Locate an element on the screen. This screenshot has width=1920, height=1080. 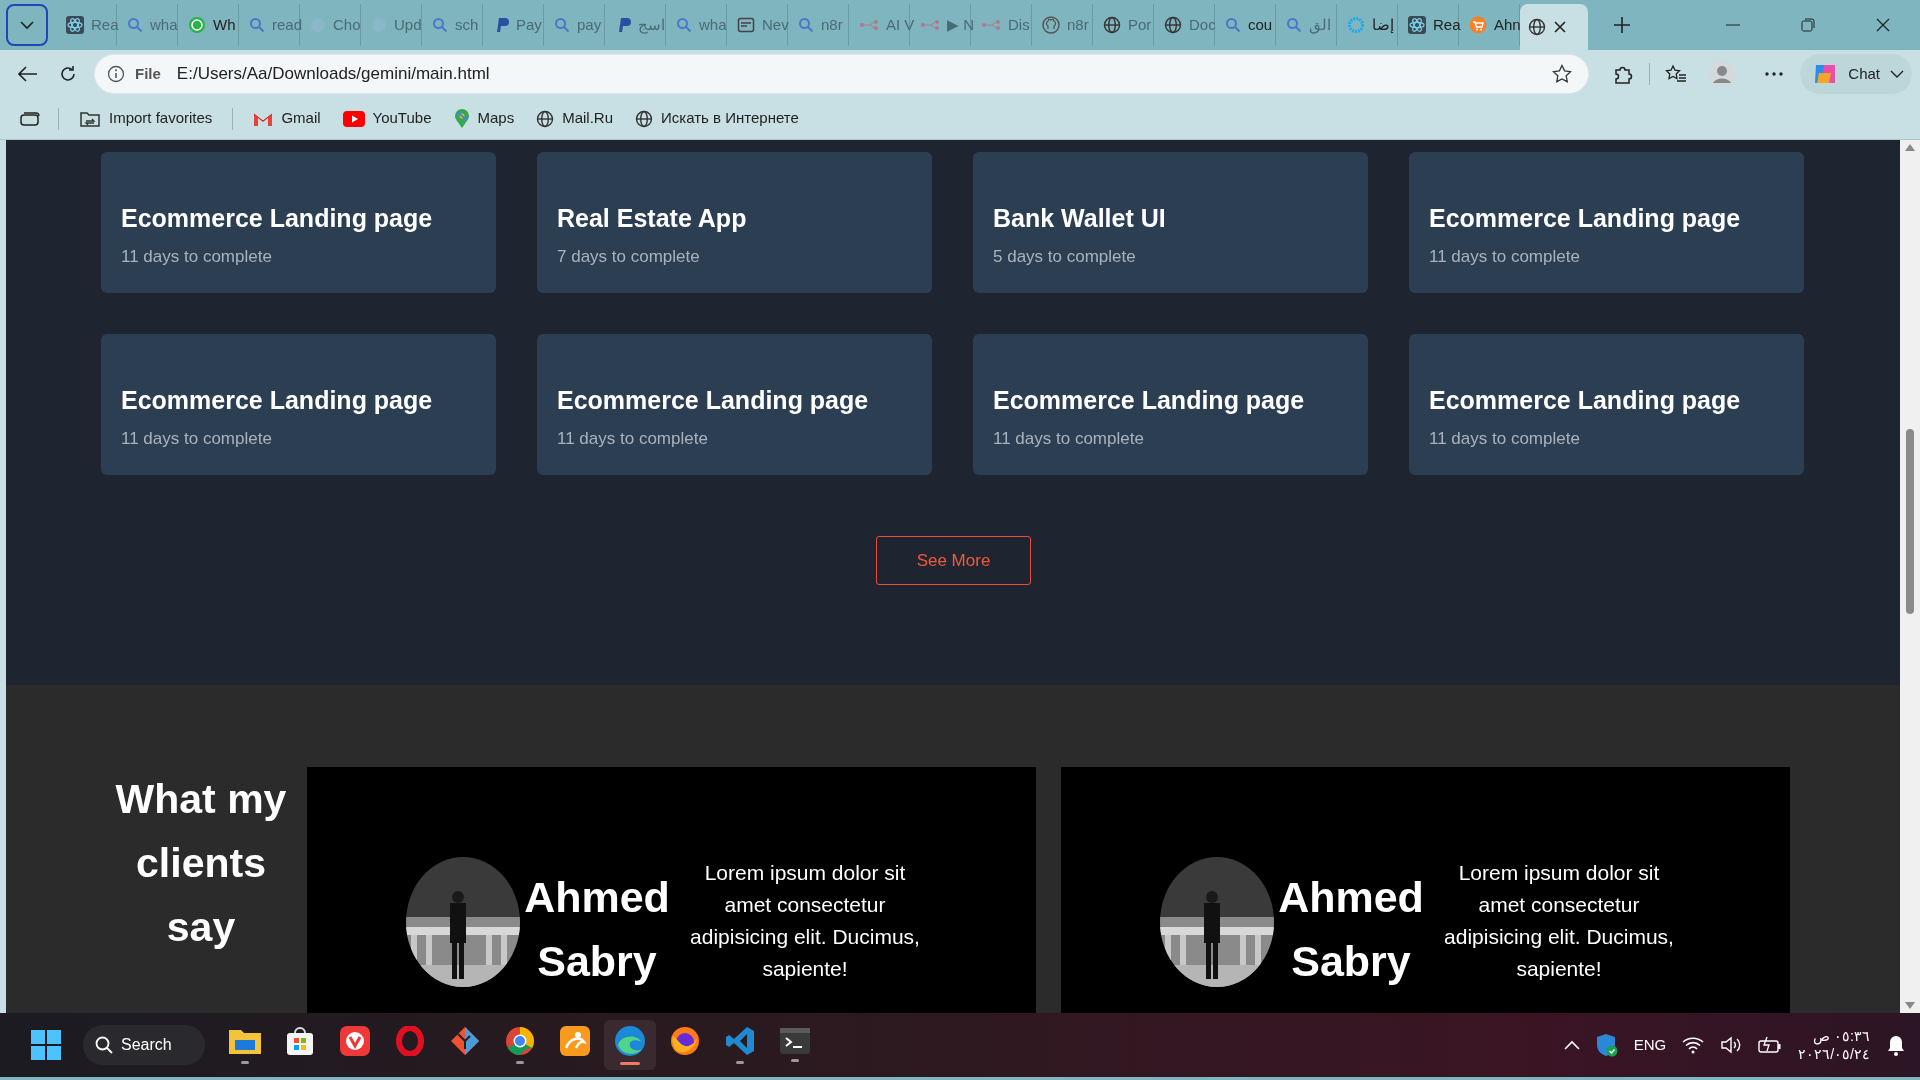
scrollbar-thumb is located at coordinates (1910, 521).